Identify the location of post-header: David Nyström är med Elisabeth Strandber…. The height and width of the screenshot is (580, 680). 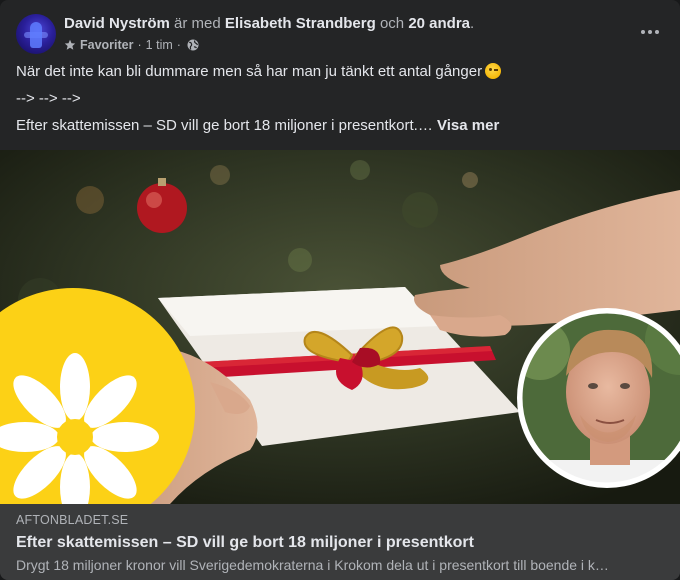
(340, 35).